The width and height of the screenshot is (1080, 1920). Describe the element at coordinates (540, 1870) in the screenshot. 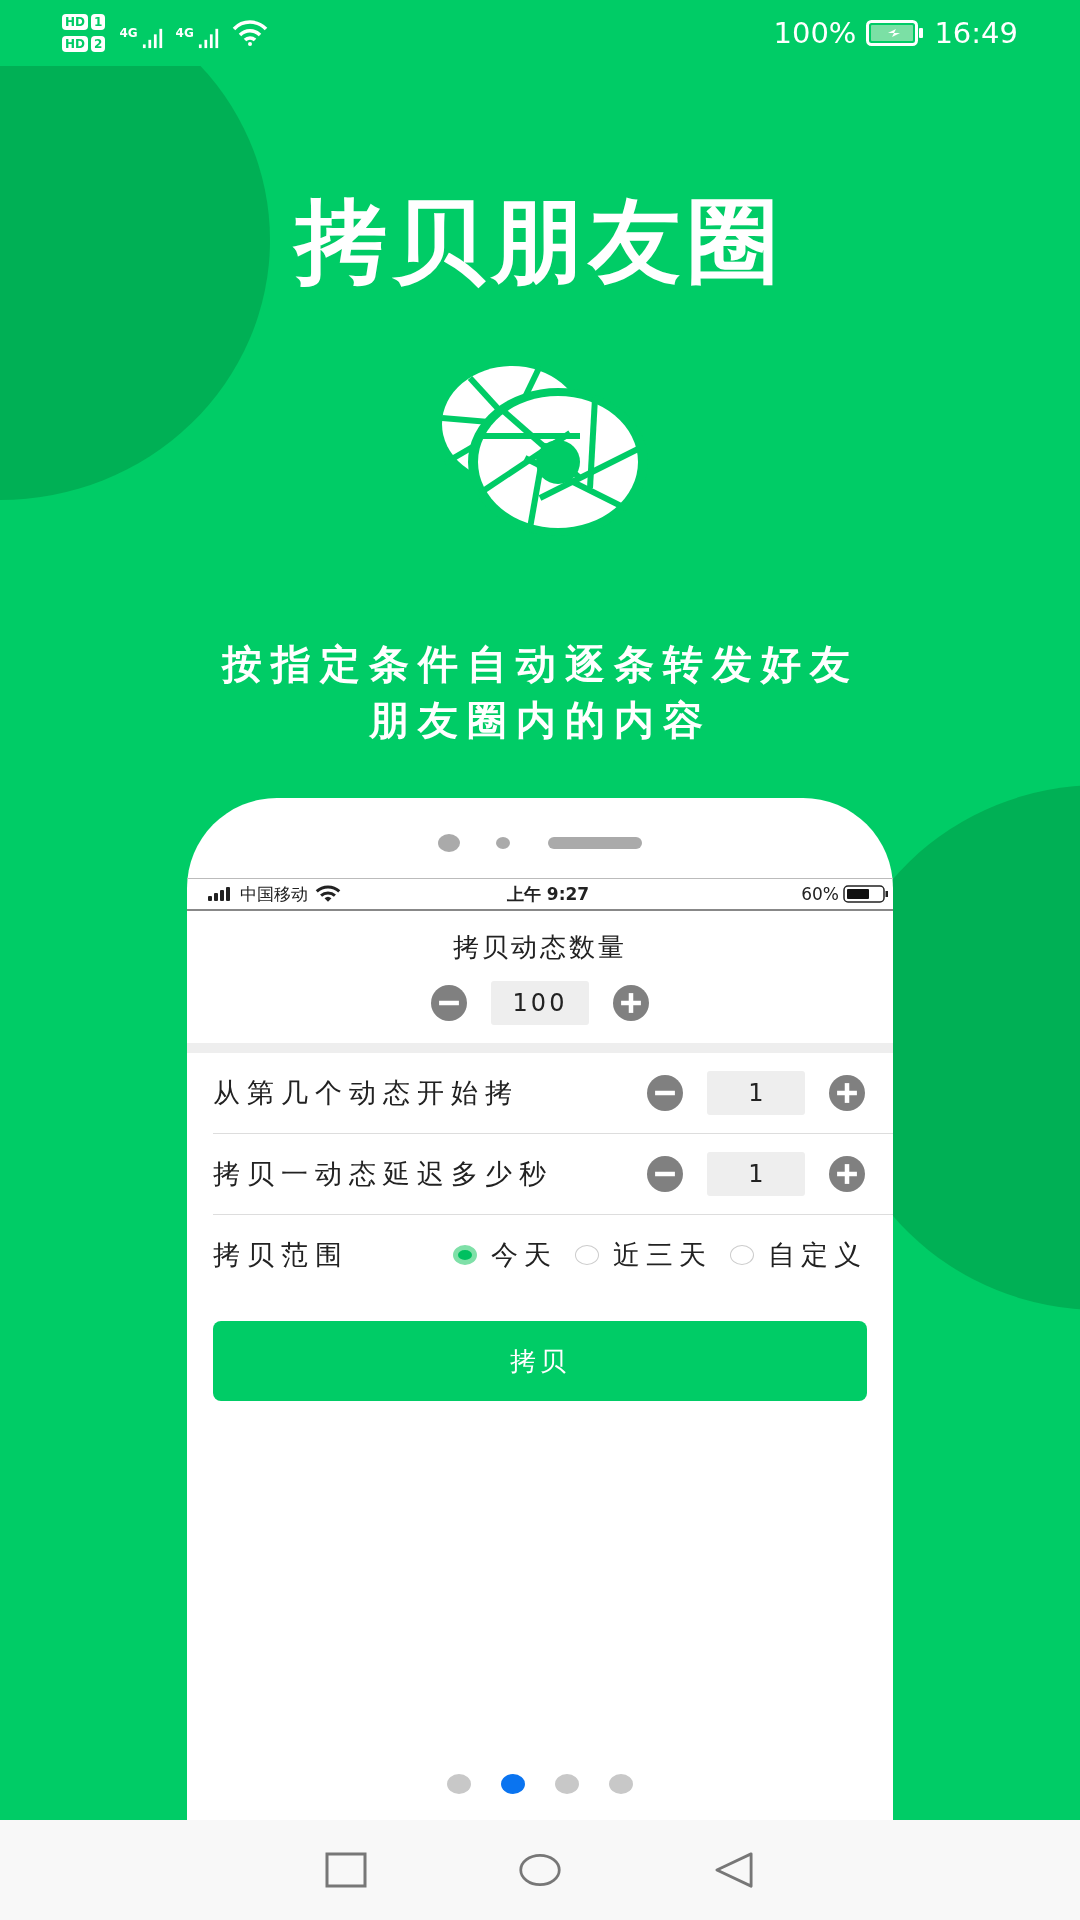

I see `home-icon` at that location.